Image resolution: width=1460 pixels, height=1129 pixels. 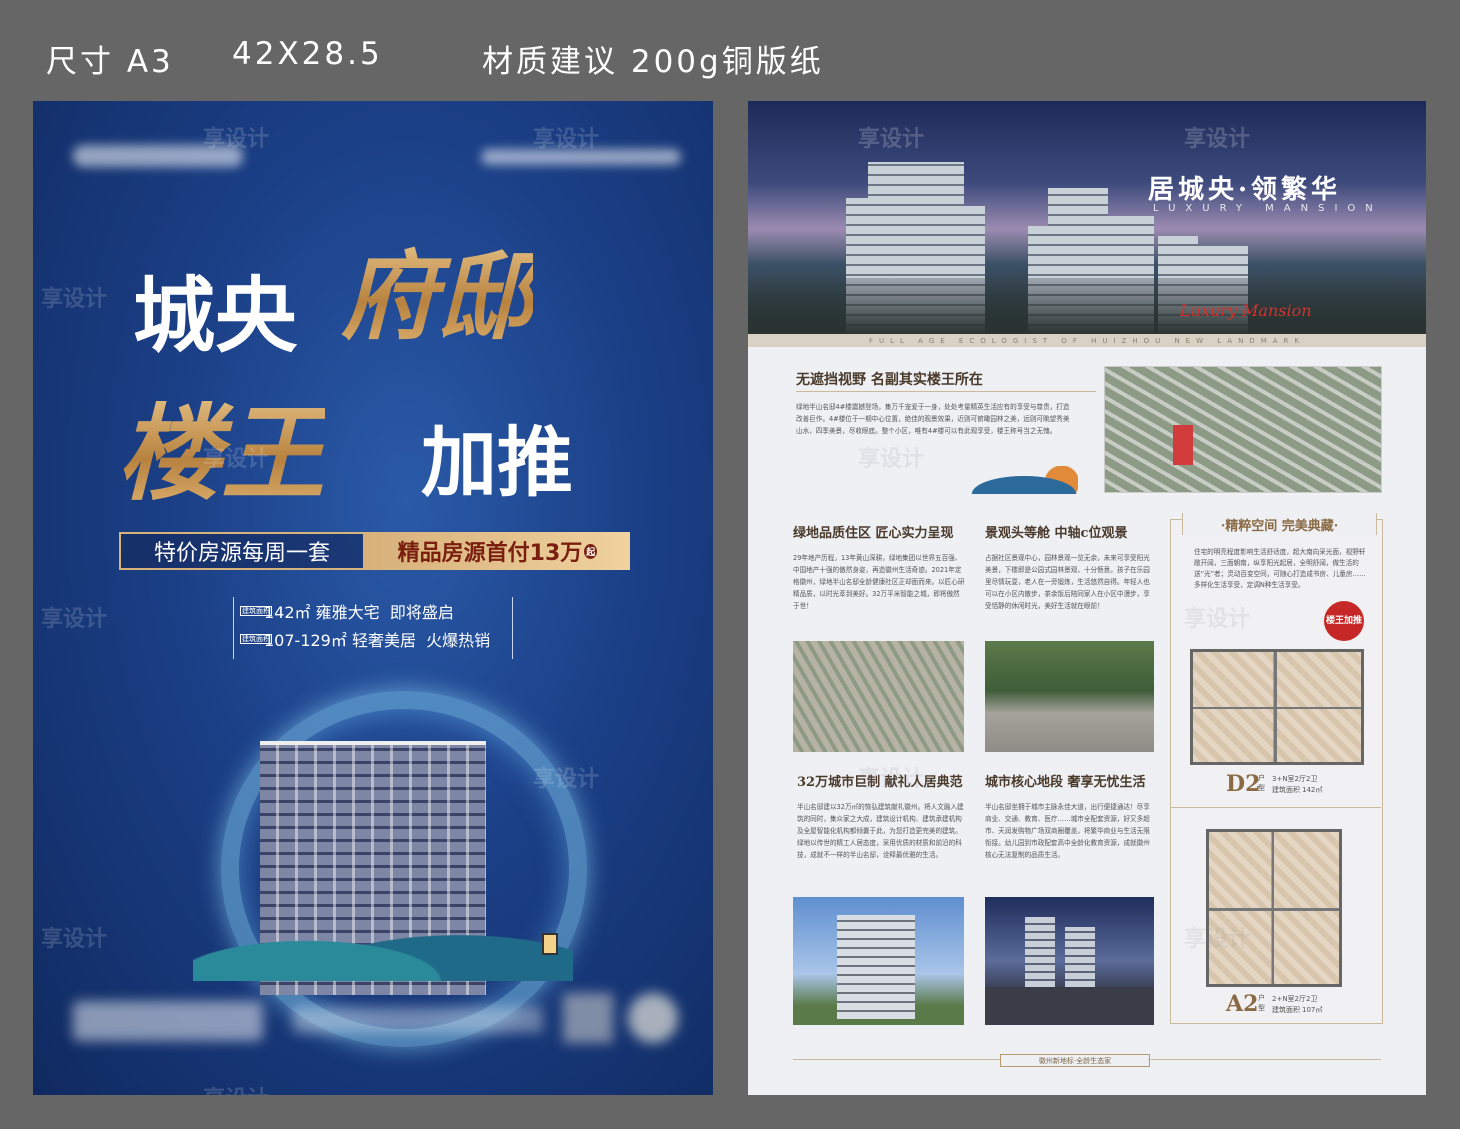 What do you see at coordinates (1243, 784) in the screenshot?
I see `plan-d2-label: D2` at bounding box center [1243, 784].